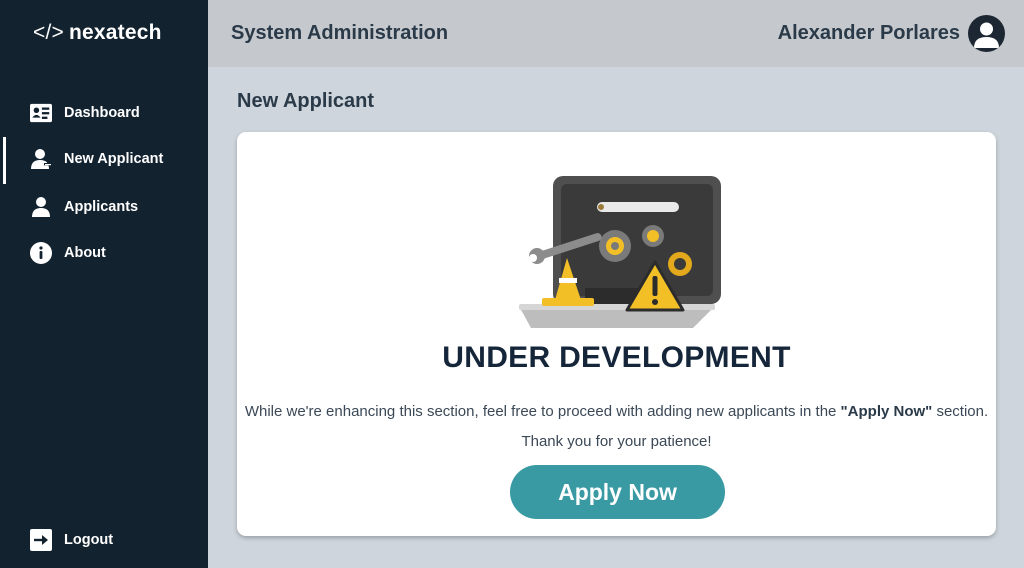  What do you see at coordinates (886, 411) in the screenshot?
I see `message-highlight: "Apply Now"` at bounding box center [886, 411].